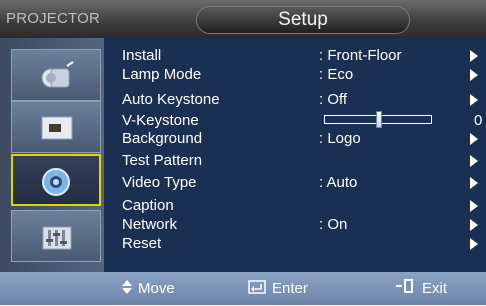  What do you see at coordinates (159, 182) in the screenshot?
I see `menu-item-label: Video Type` at bounding box center [159, 182].